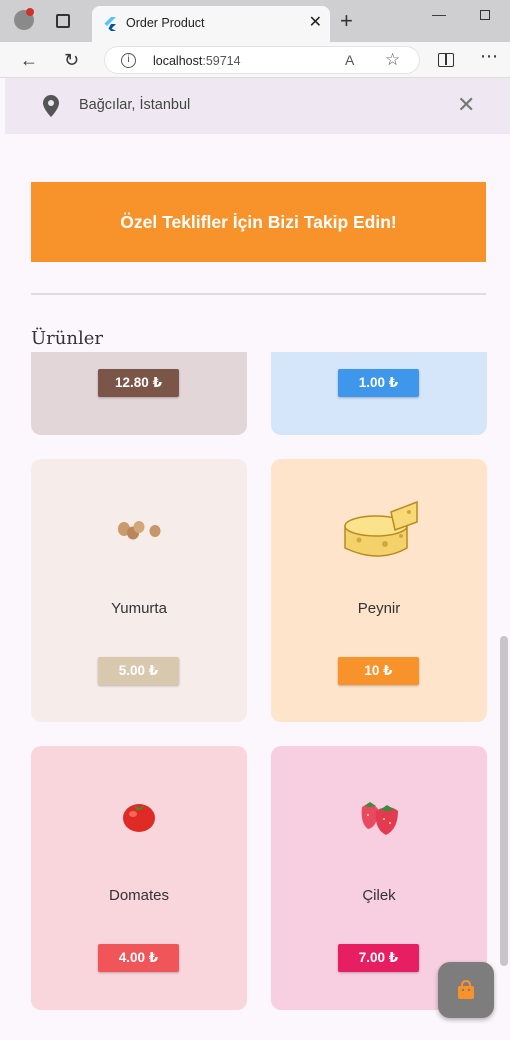  What do you see at coordinates (504, 801) in the screenshot?
I see `scrollbar` at bounding box center [504, 801].